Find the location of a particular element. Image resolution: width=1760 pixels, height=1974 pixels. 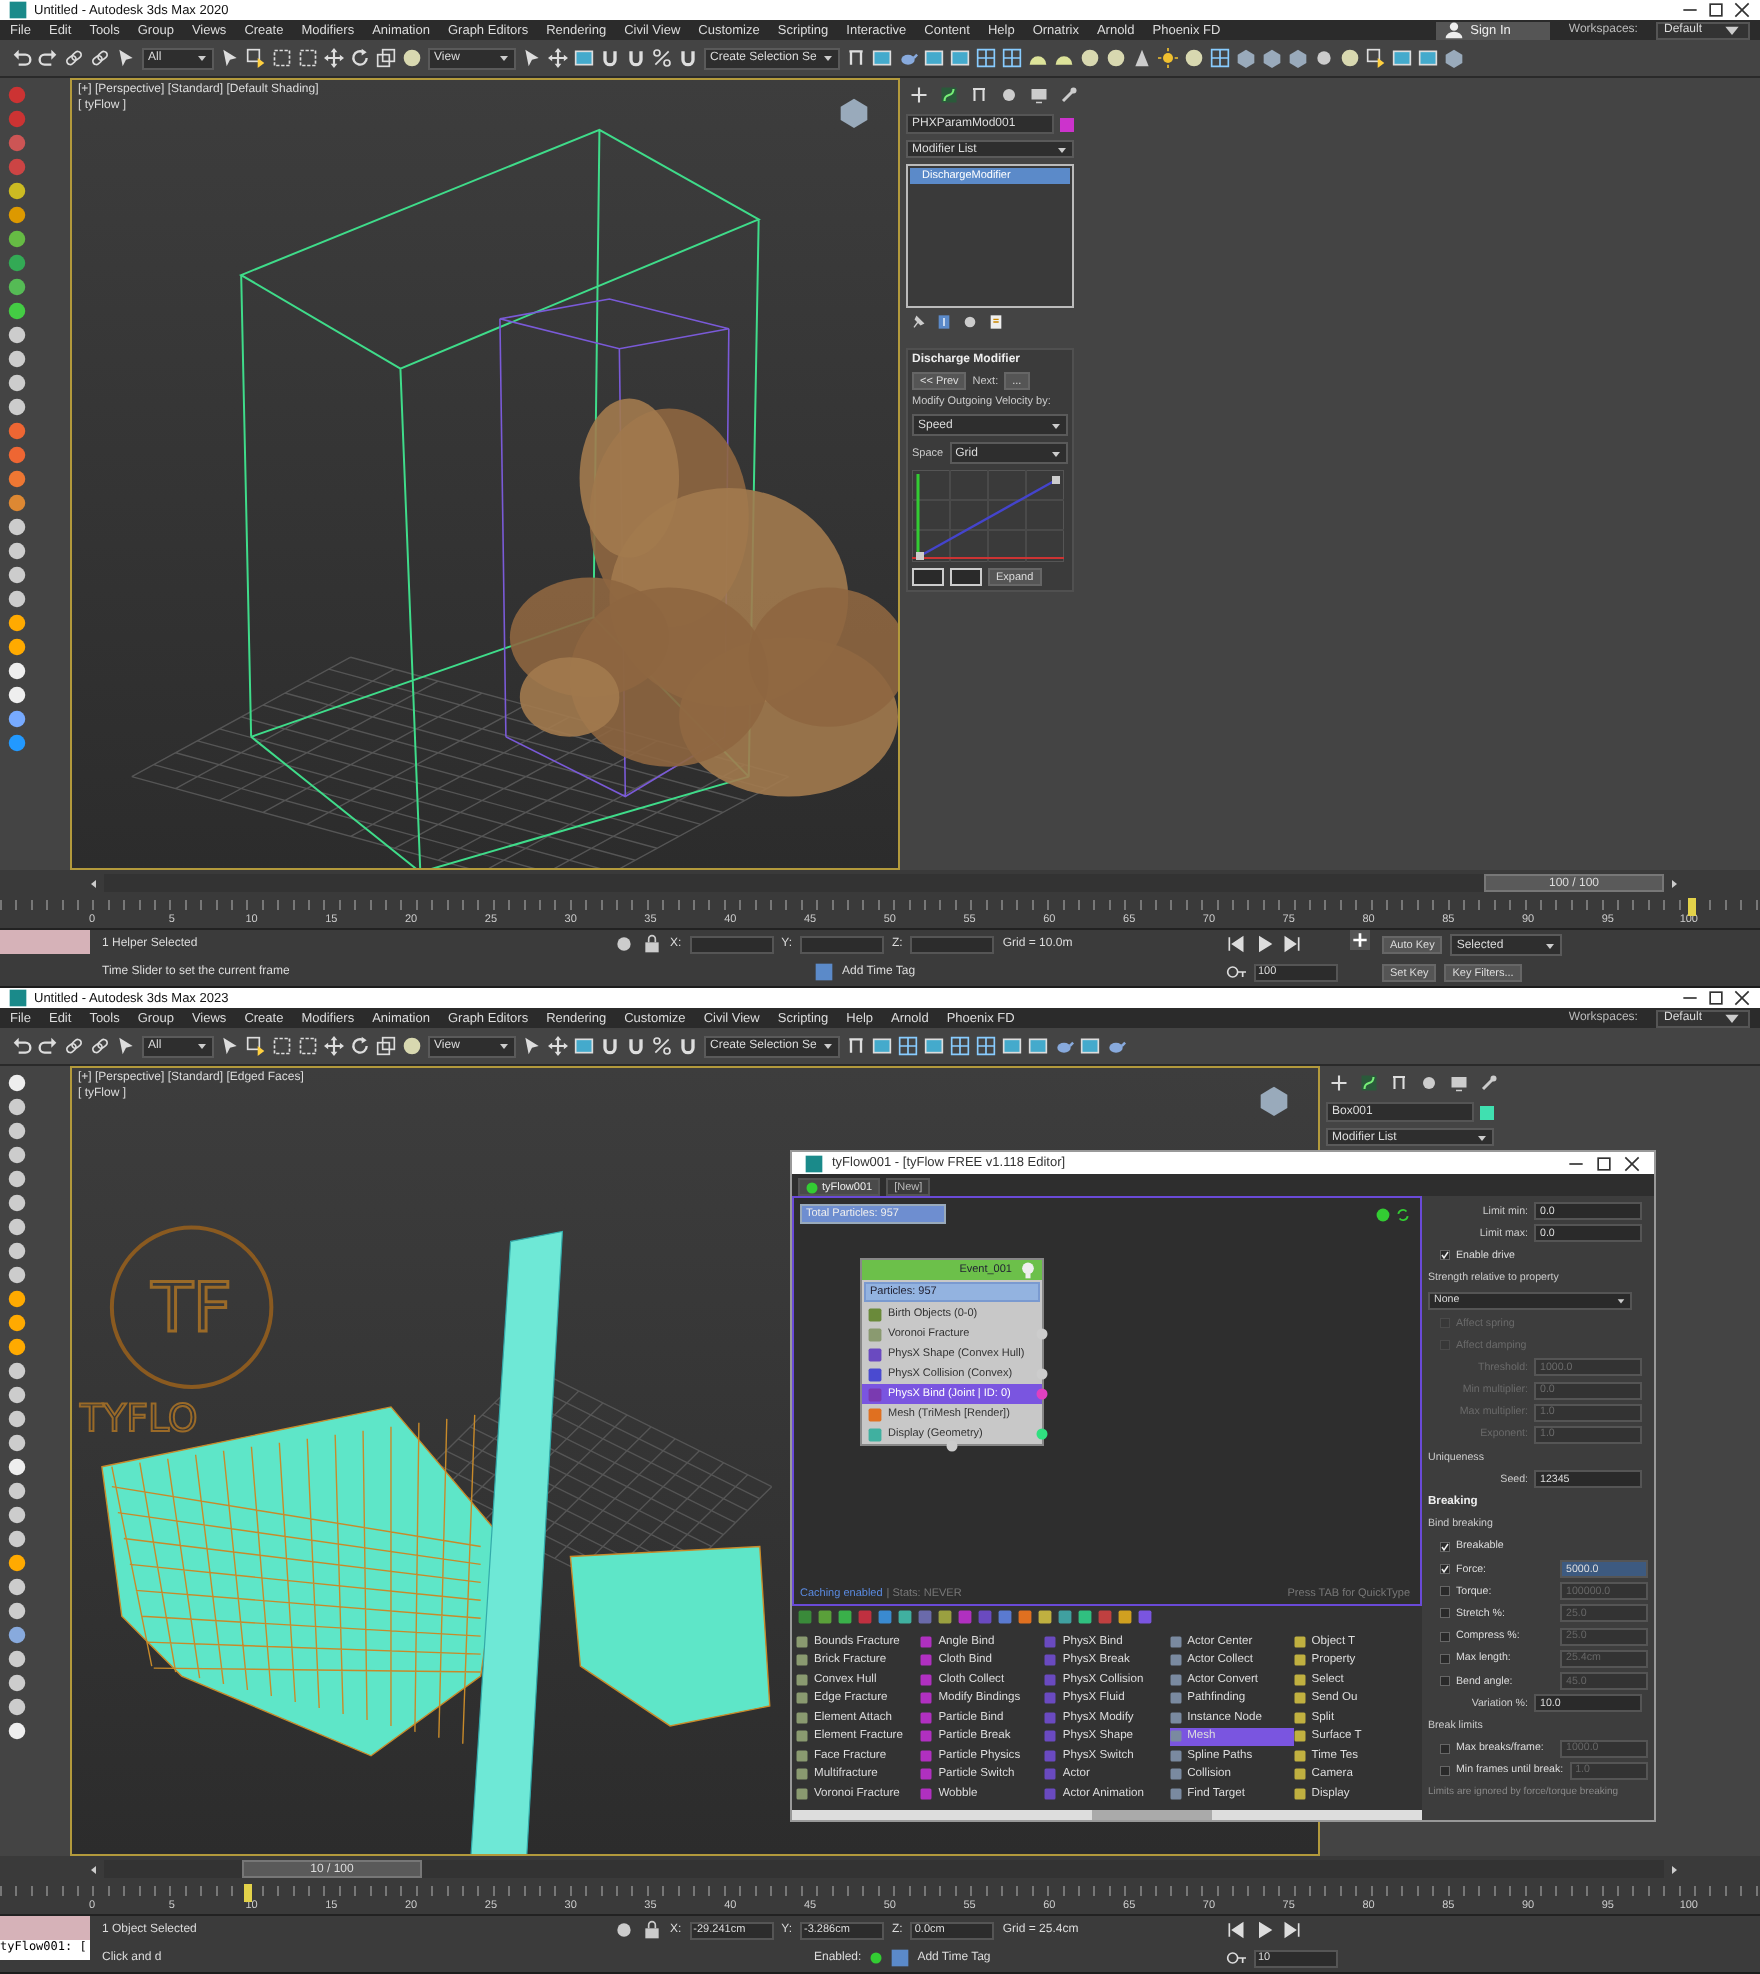

rotate-icon is located at coordinates (360, 58).